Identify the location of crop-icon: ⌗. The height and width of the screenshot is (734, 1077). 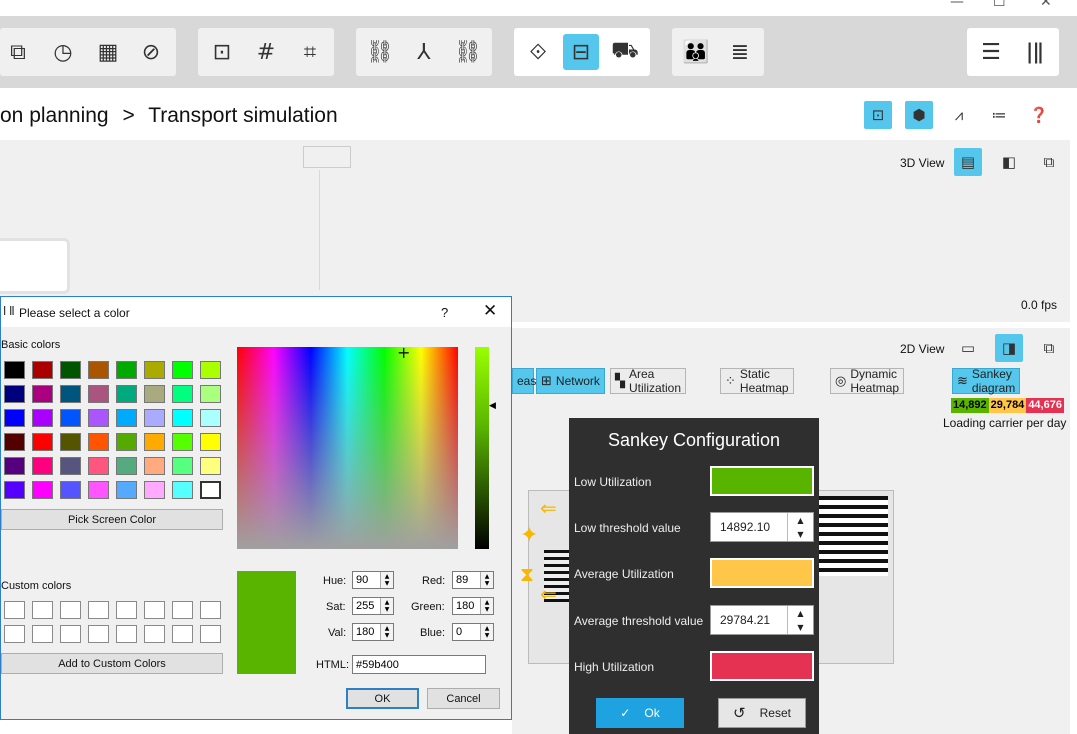
(310, 52).